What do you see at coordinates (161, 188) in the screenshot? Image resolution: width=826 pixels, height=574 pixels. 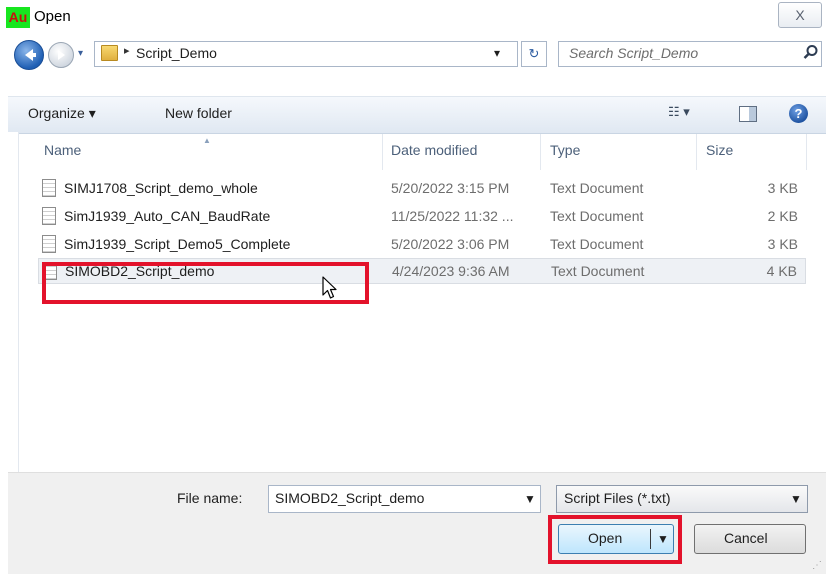 I see `file-name: SIMJ1708_Script_demo_whole` at bounding box center [161, 188].